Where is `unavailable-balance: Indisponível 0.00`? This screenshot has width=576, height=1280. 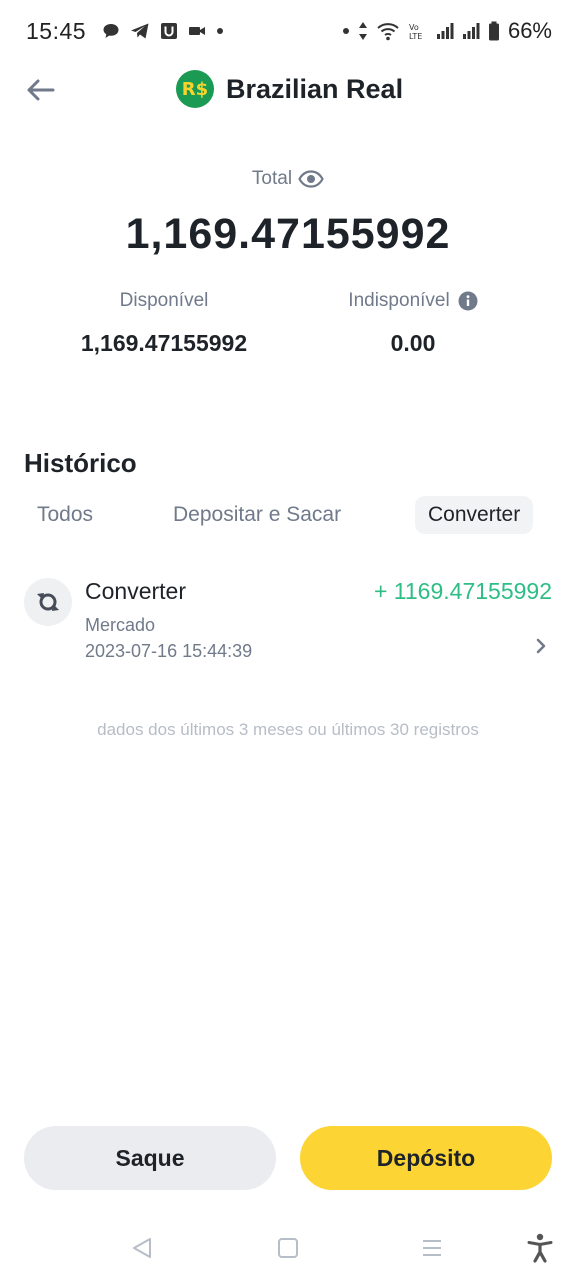 unavailable-balance: Indisponível 0.00 is located at coordinates (413, 323).